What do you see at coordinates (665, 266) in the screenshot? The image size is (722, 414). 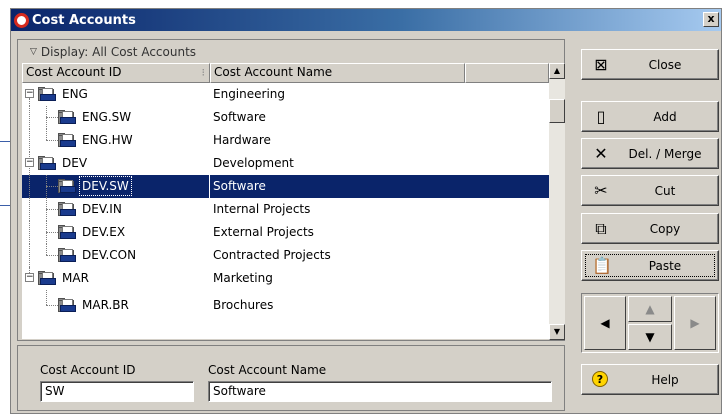 I see `paste-button-label: Paste` at bounding box center [665, 266].